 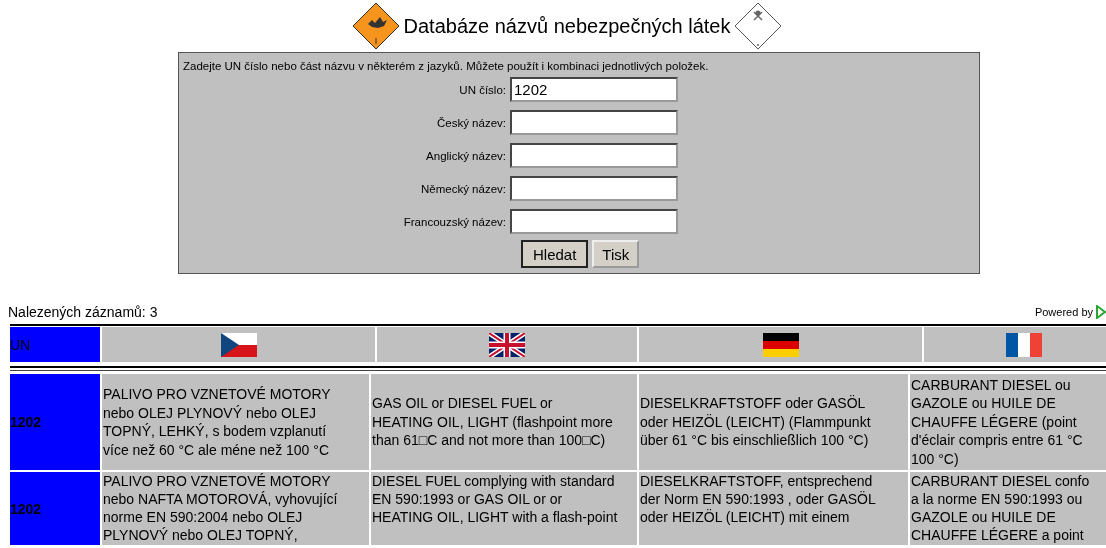 I want to click on czech-flag-icon, so click(x=238, y=344).